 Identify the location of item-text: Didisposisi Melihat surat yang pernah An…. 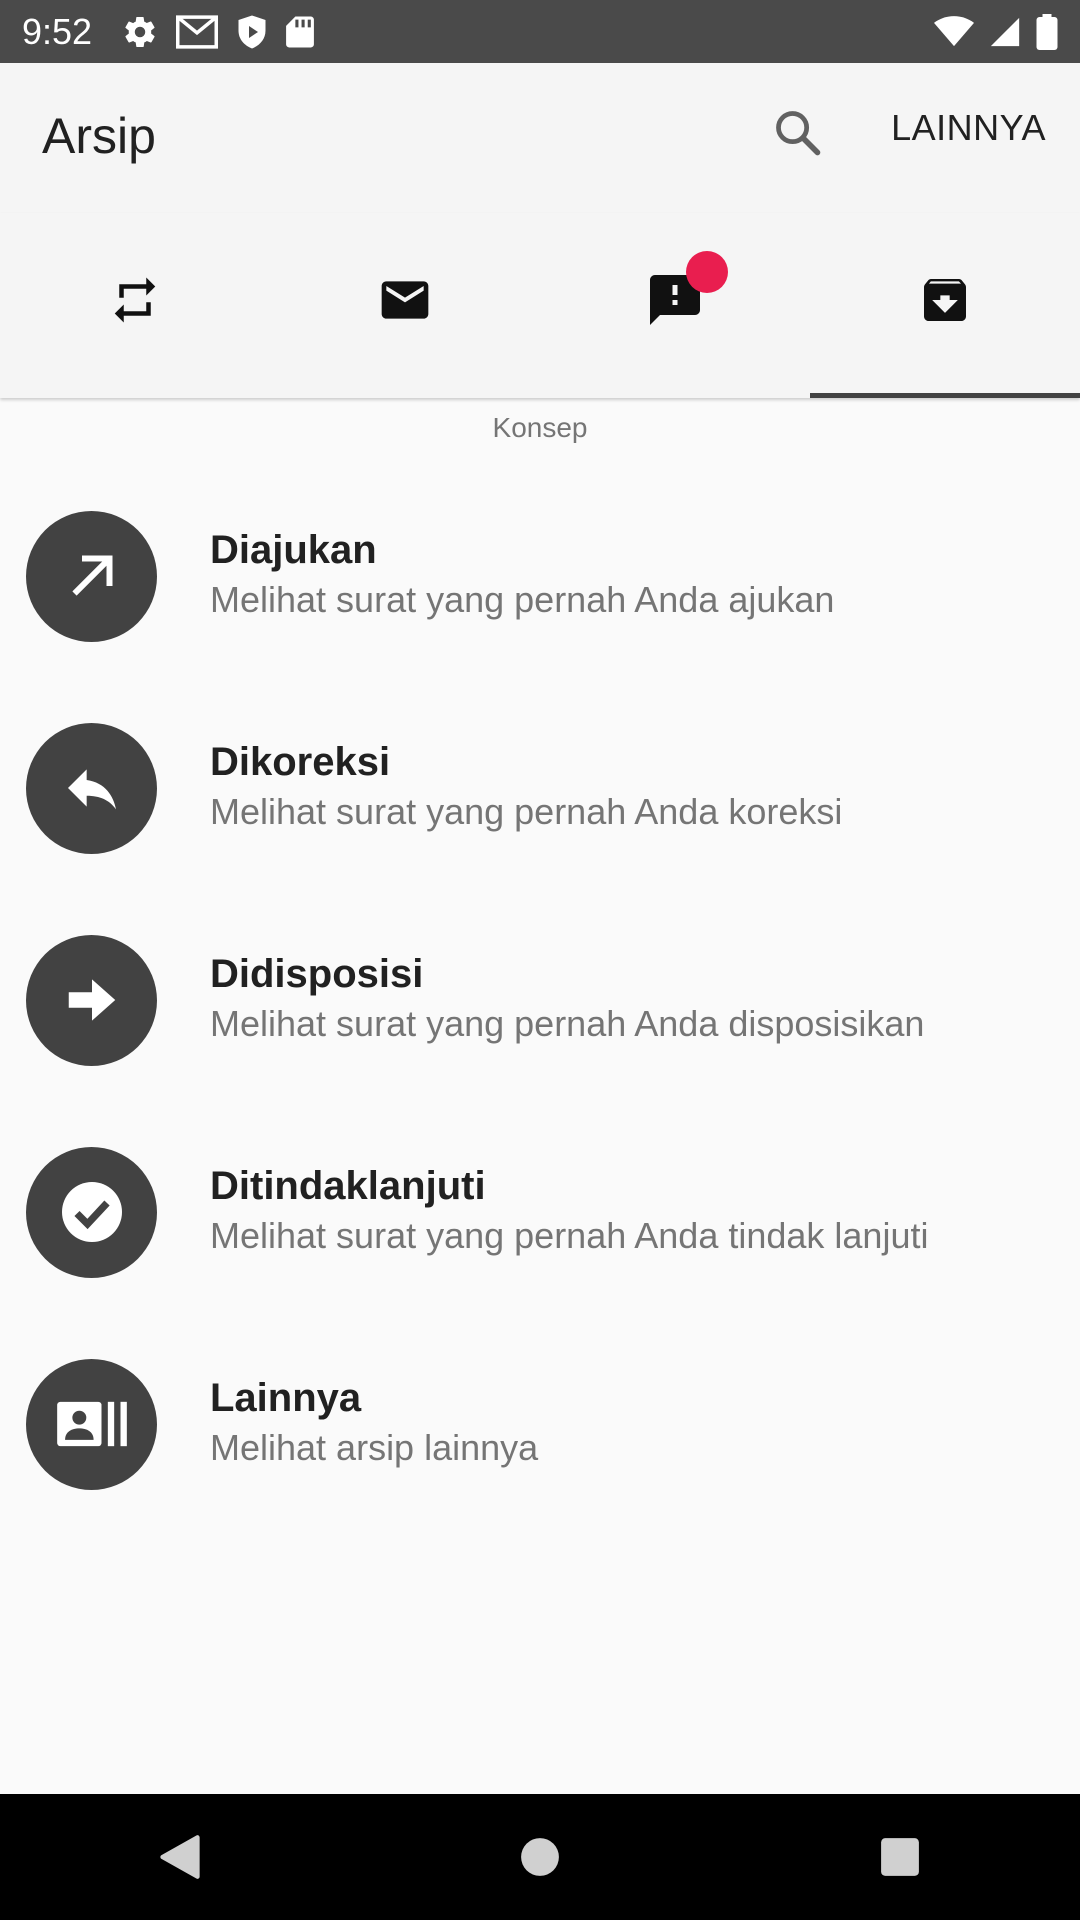
(567, 1000).